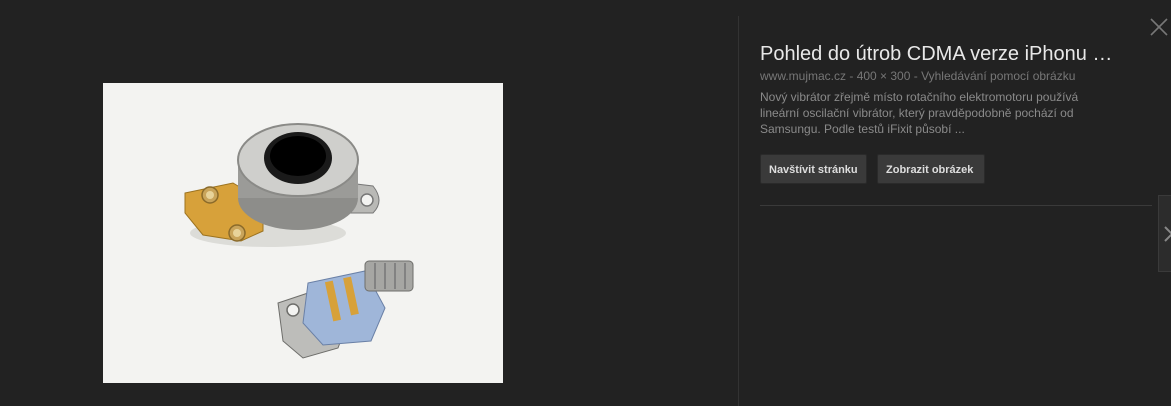 This screenshot has width=1171, height=406. What do you see at coordinates (813, 169) in the screenshot?
I see `visit-page-button: Navštívit stránku` at bounding box center [813, 169].